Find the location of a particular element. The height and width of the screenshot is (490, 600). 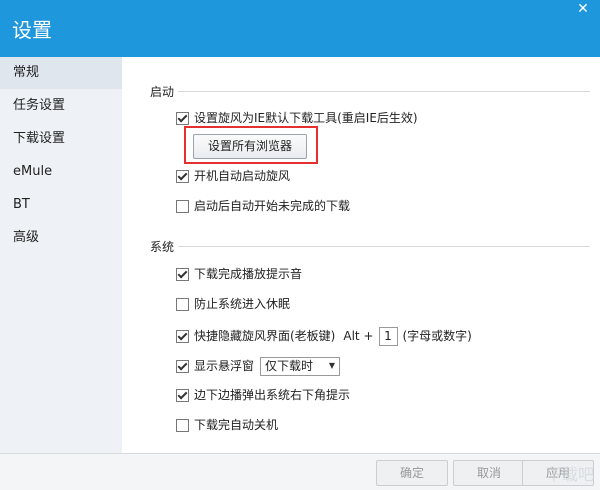

bottom-right-tip-option: 边下边播弹出系统右下角提示 is located at coordinates (263, 395).